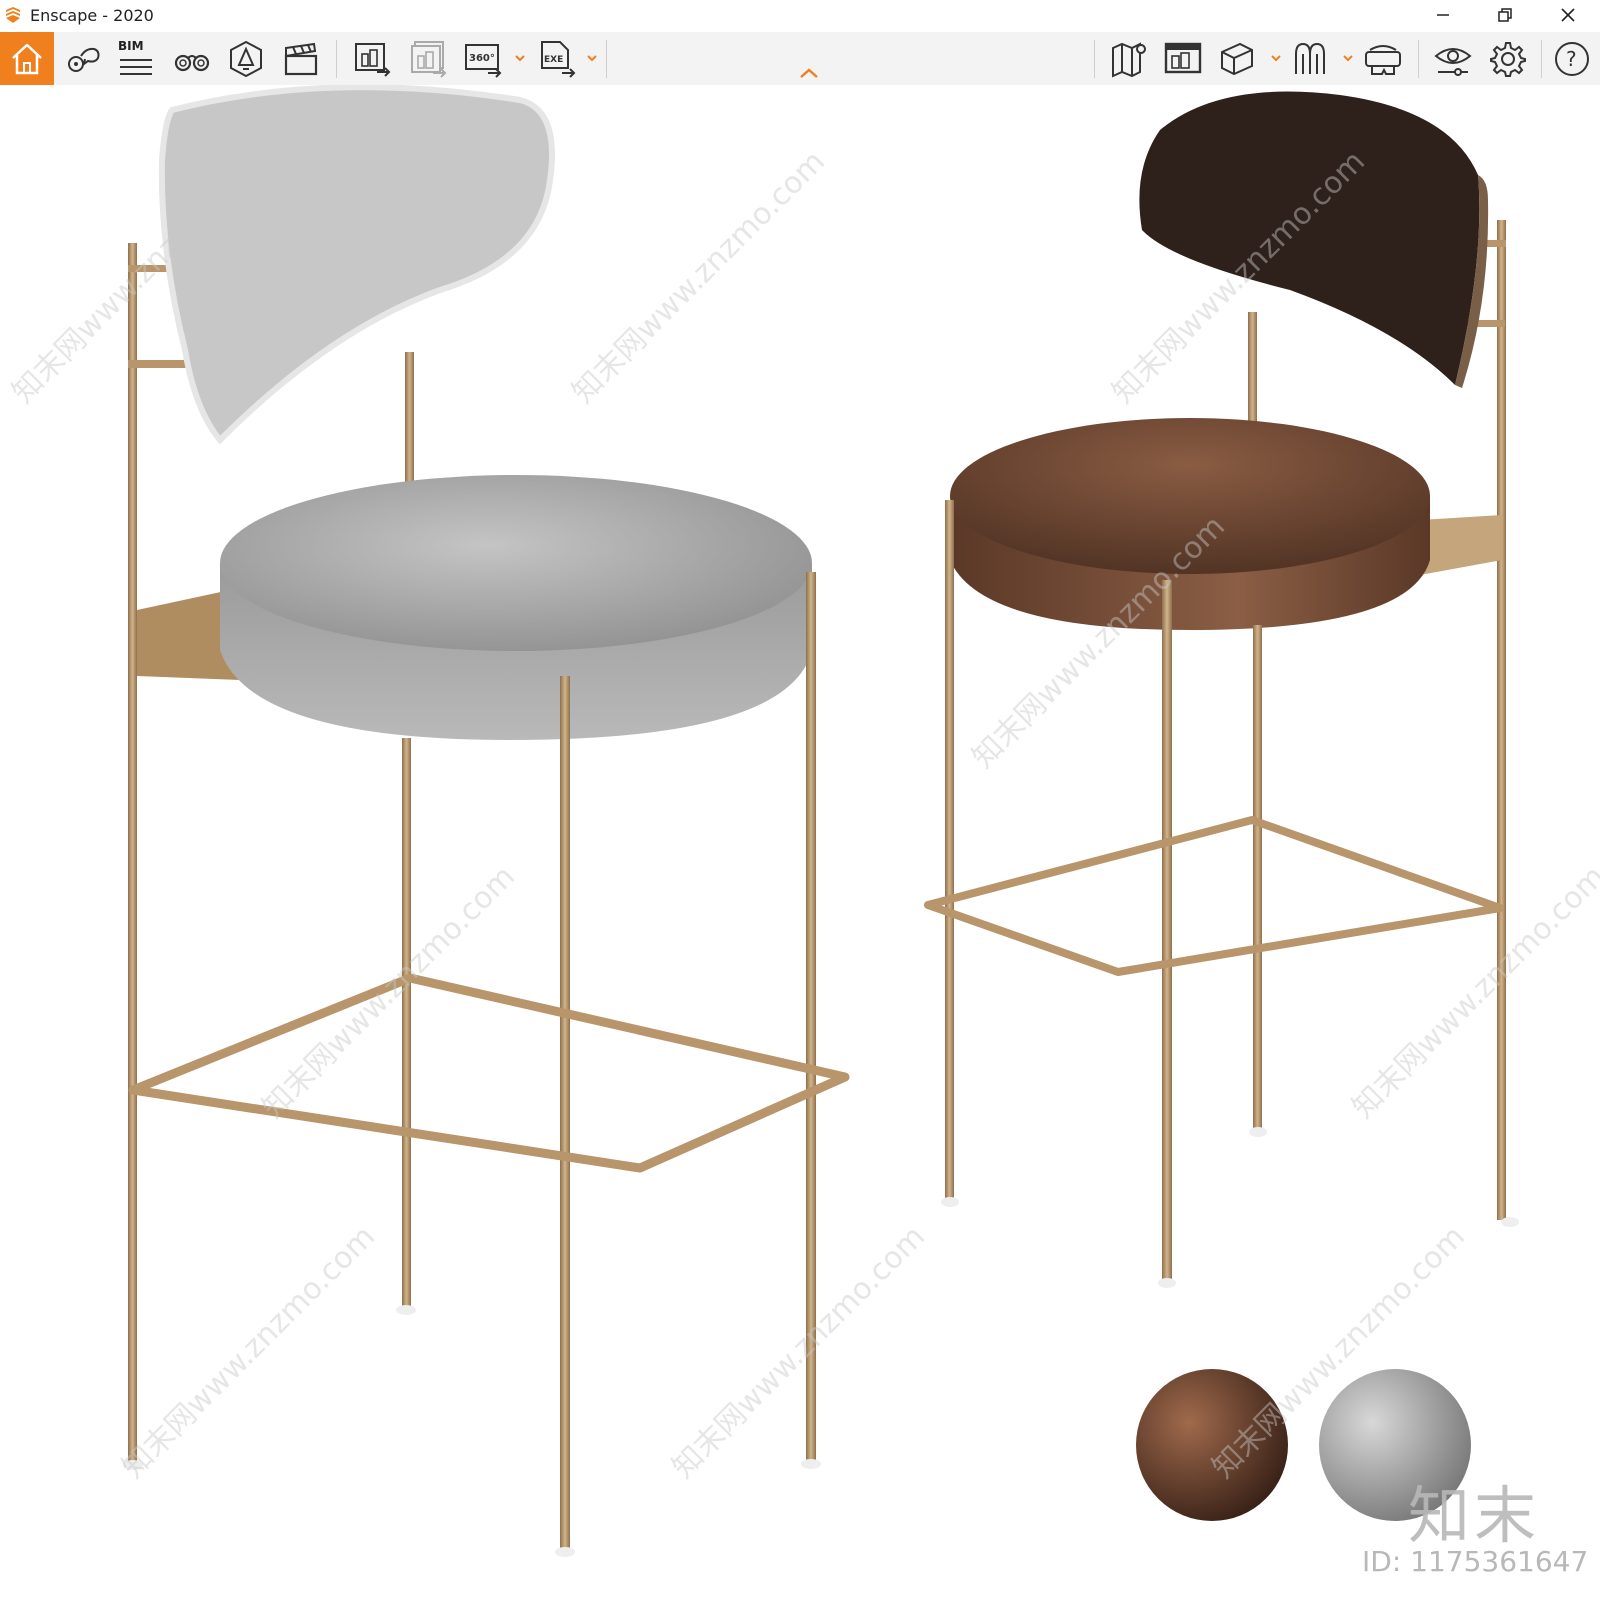 The width and height of the screenshot is (1600, 1604). What do you see at coordinates (553, 60) in the screenshot?
I see `exe-label: EXE` at bounding box center [553, 60].